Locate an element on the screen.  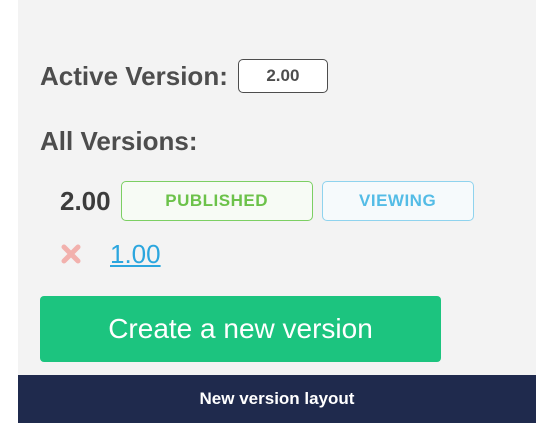
viewing-tag: VIEWING is located at coordinates (397, 201).